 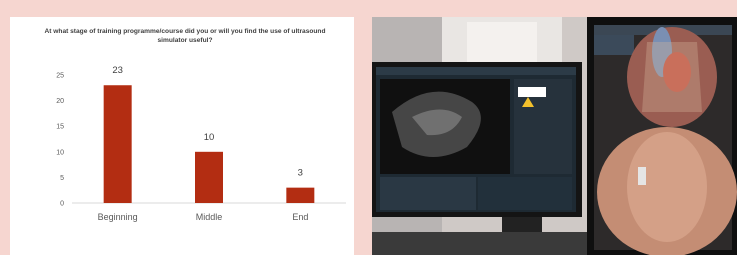 What do you see at coordinates (60, 127) in the screenshot?
I see `y-tick-label: 15` at bounding box center [60, 127].